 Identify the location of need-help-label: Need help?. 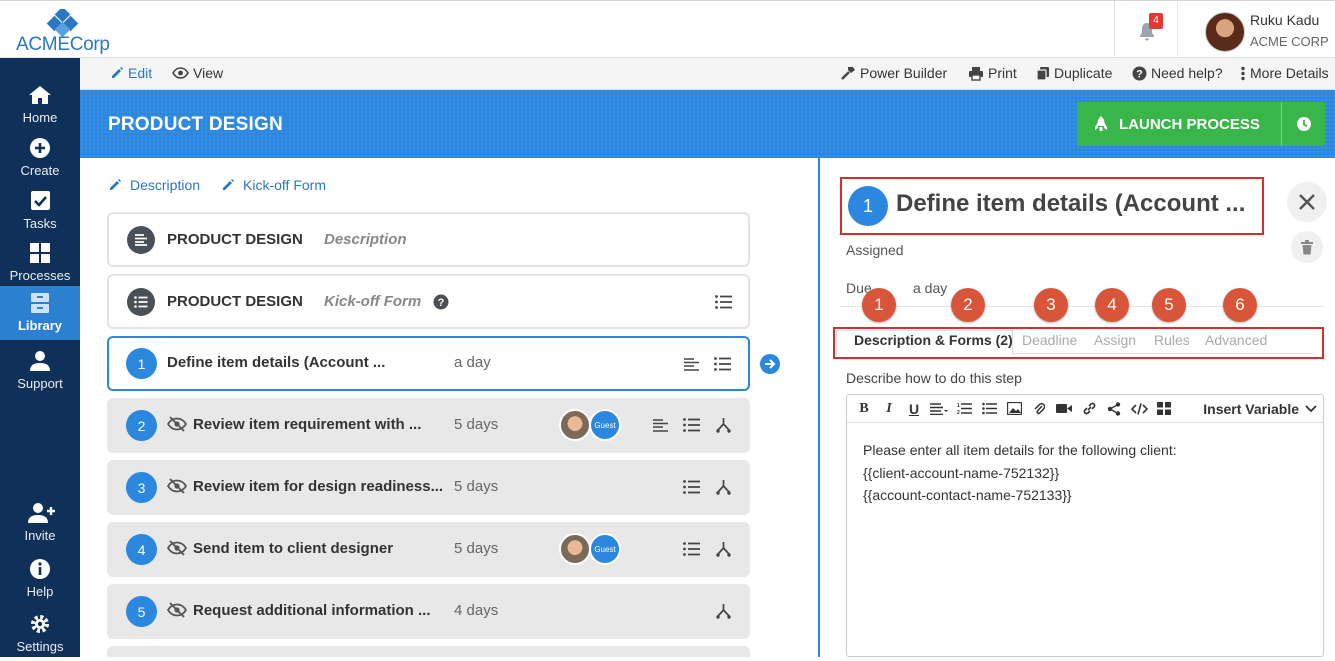
(1187, 73).